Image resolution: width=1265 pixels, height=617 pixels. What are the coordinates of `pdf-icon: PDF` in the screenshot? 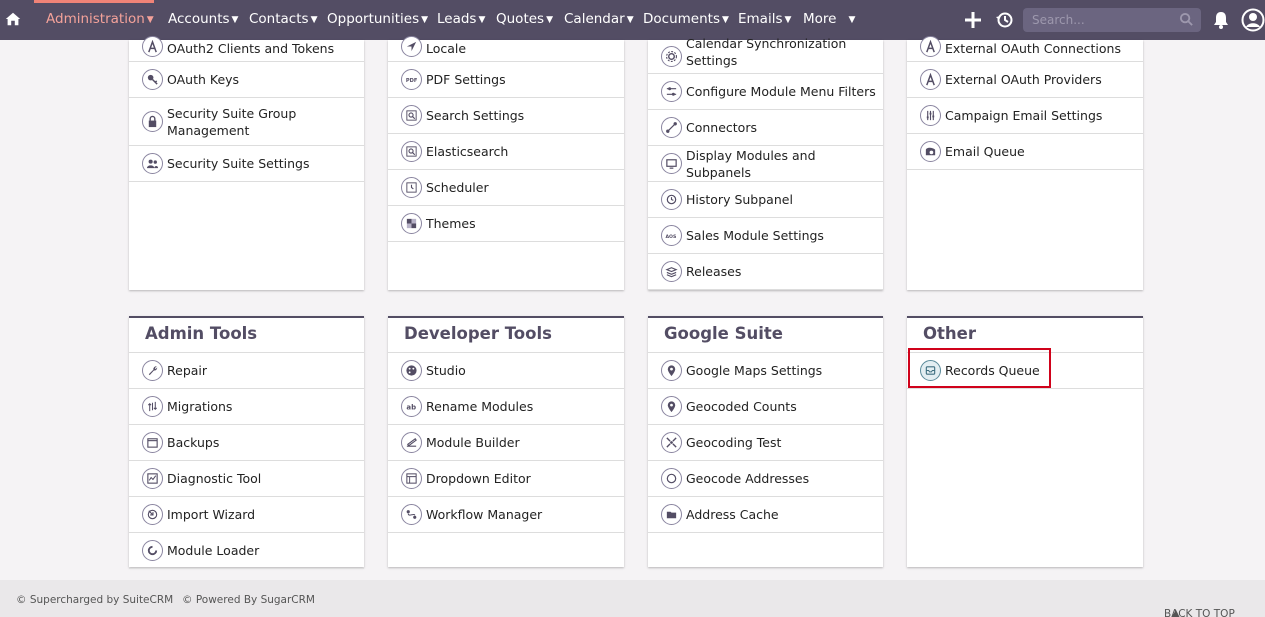 It's located at (411, 79).